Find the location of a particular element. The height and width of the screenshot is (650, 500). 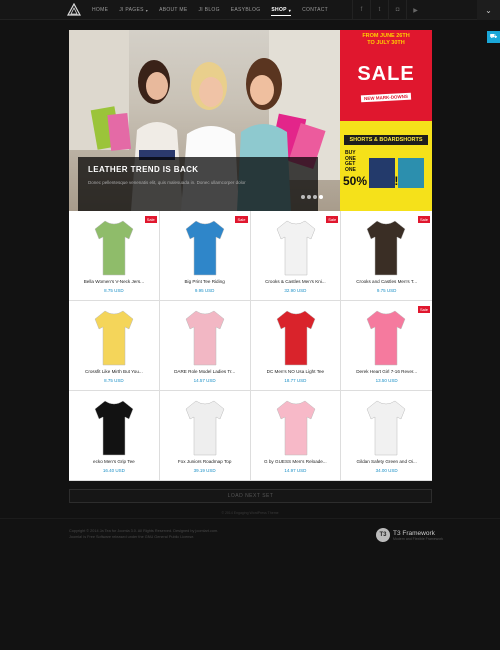

facebook-icon: f is located at coordinates (361, 10).